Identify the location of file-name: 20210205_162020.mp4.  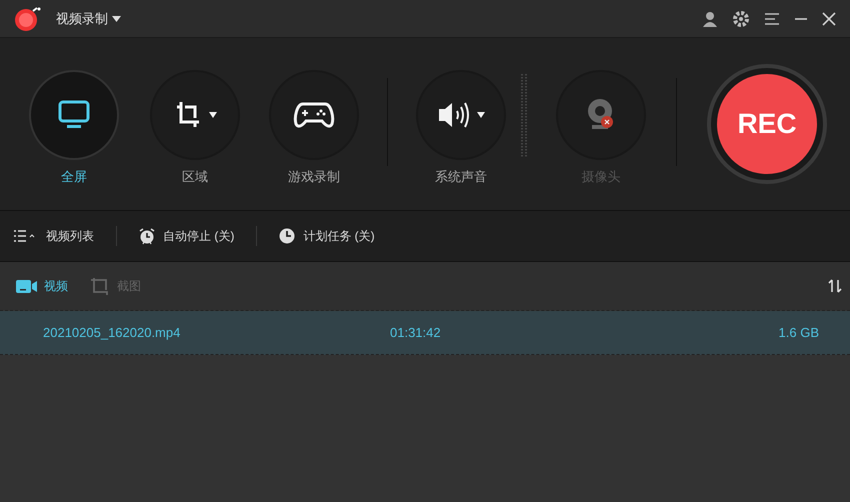
(112, 333).